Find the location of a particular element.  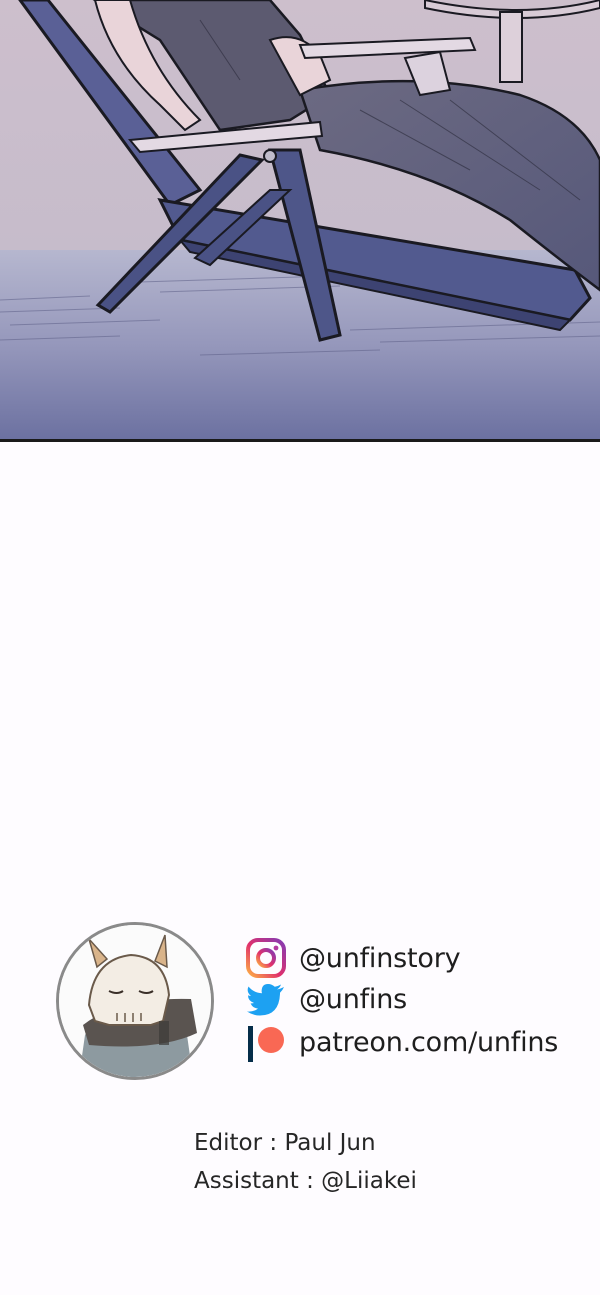

twitter-link: @unfins is located at coordinates (326, 999).